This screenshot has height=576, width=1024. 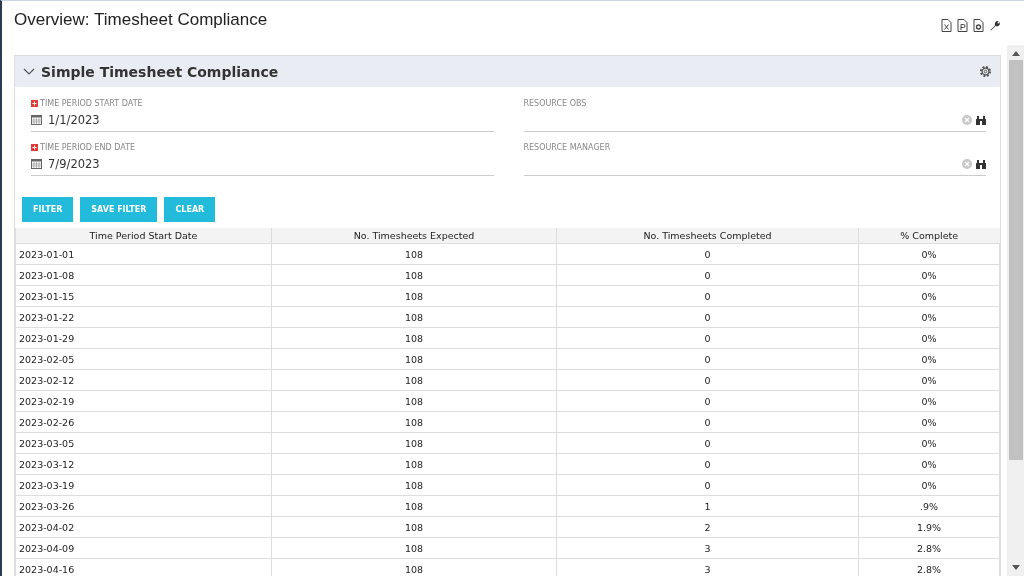 What do you see at coordinates (143, 236) in the screenshot?
I see `column-header: Time Period Start Date` at bounding box center [143, 236].